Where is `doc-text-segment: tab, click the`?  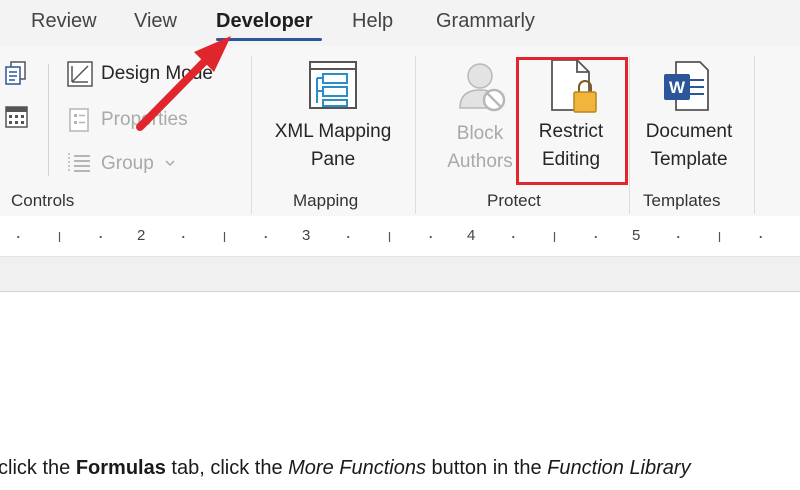
doc-text-segment: tab, click the is located at coordinates (227, 468).